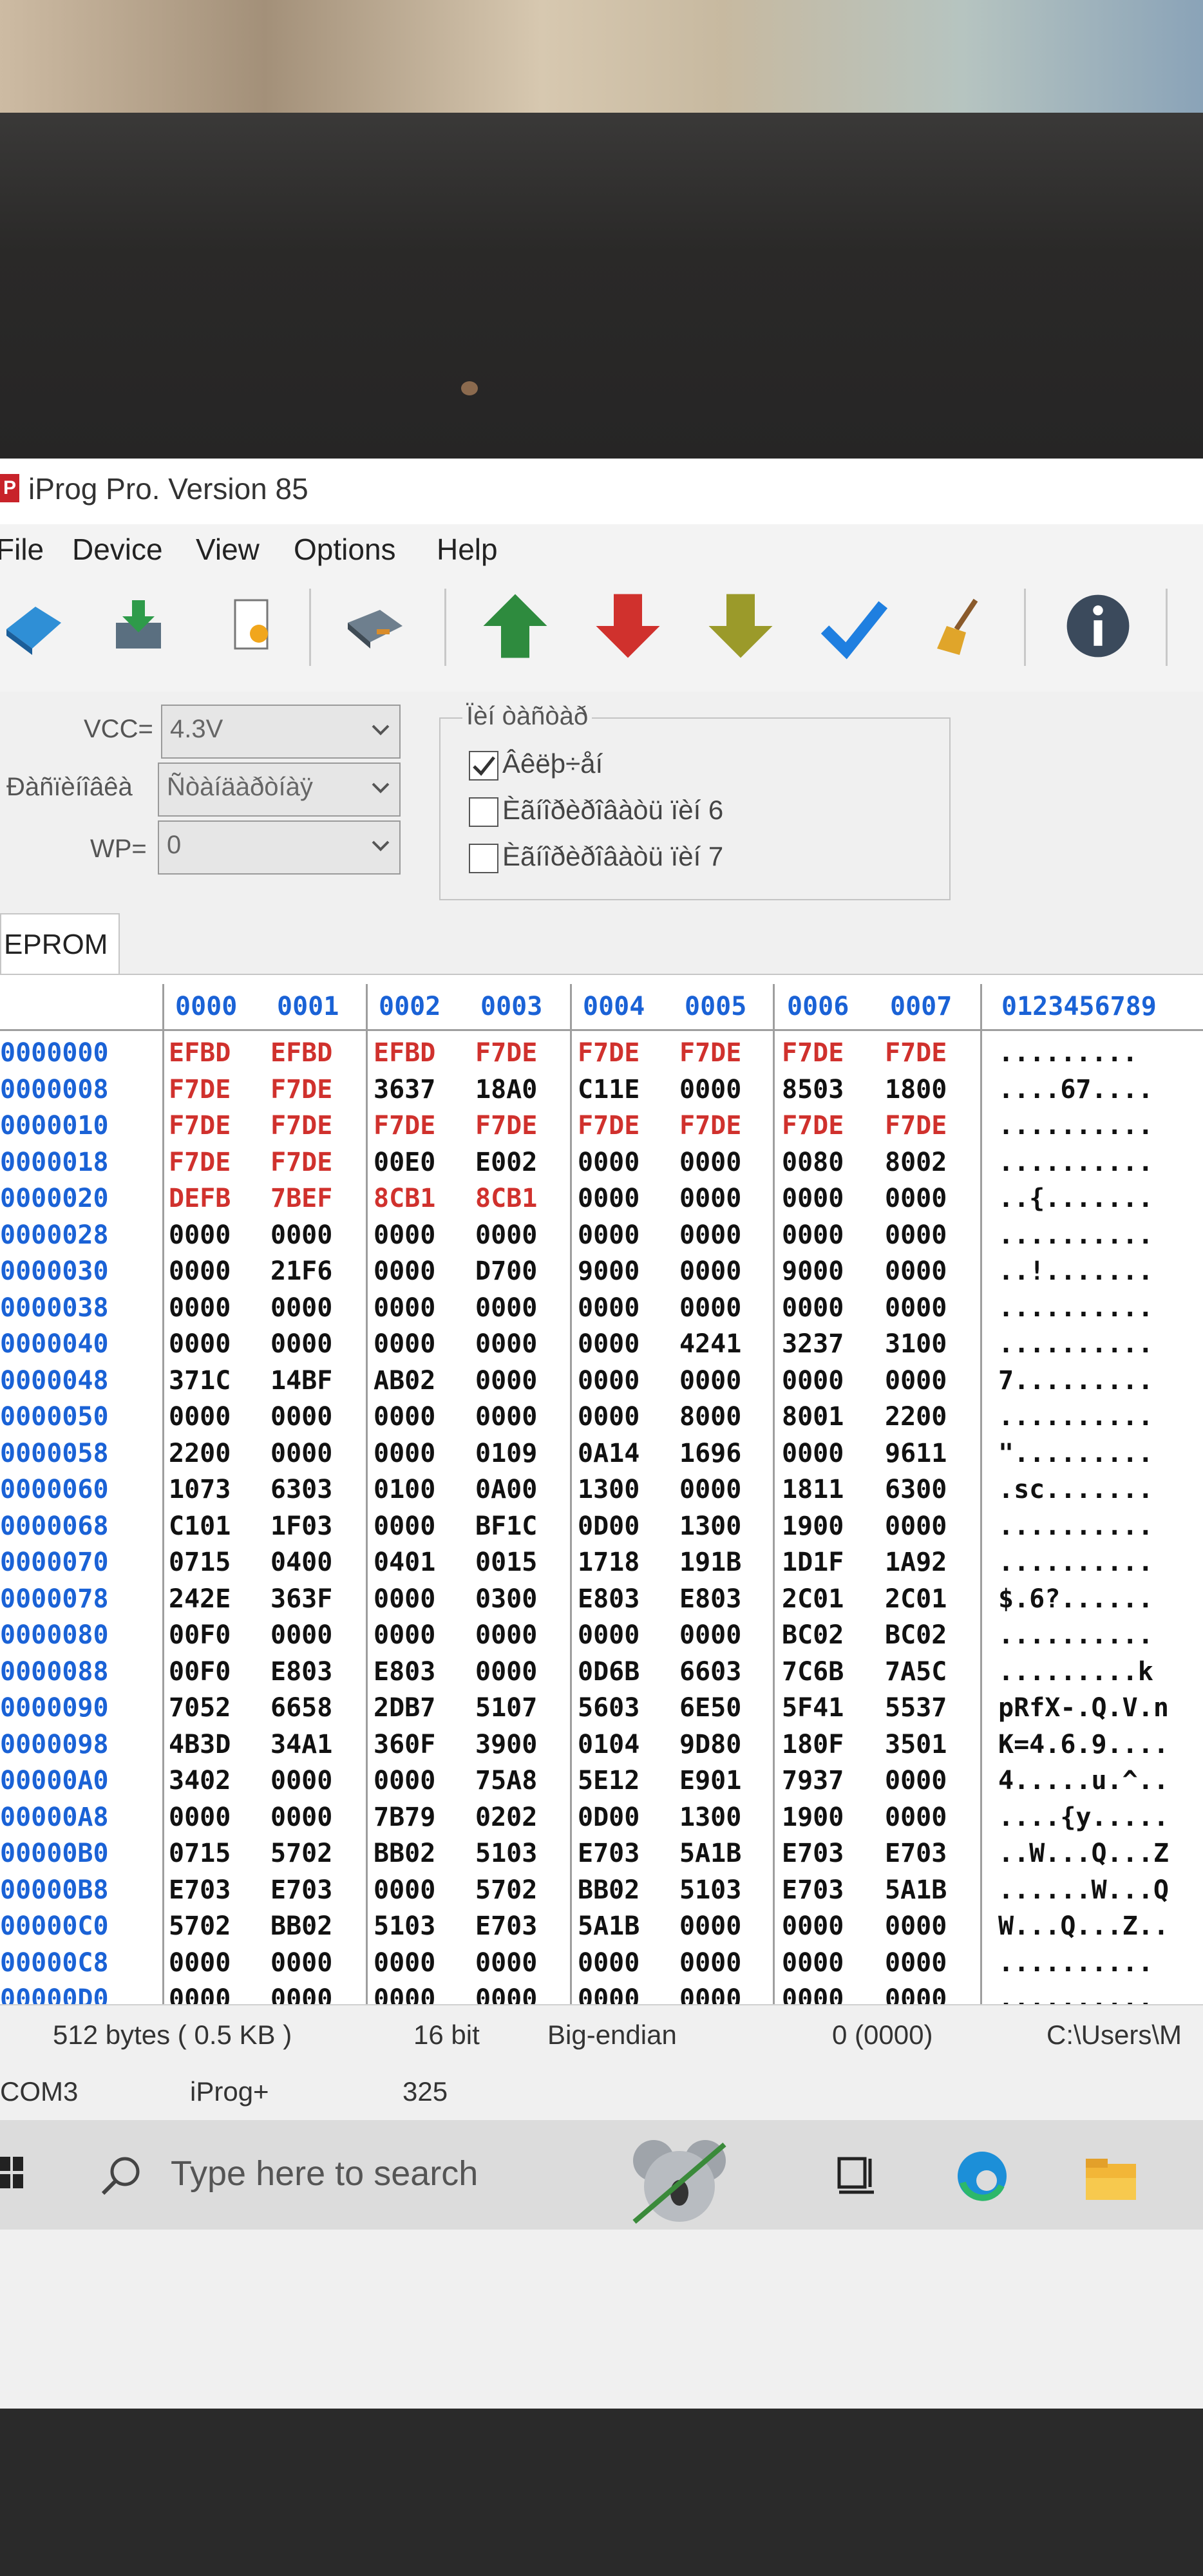 This screenshot has height=2576, width=1203. Describe the element at coordinates (710, 1344) in the screenshot. I see `hex-cell: 4241` at that location.